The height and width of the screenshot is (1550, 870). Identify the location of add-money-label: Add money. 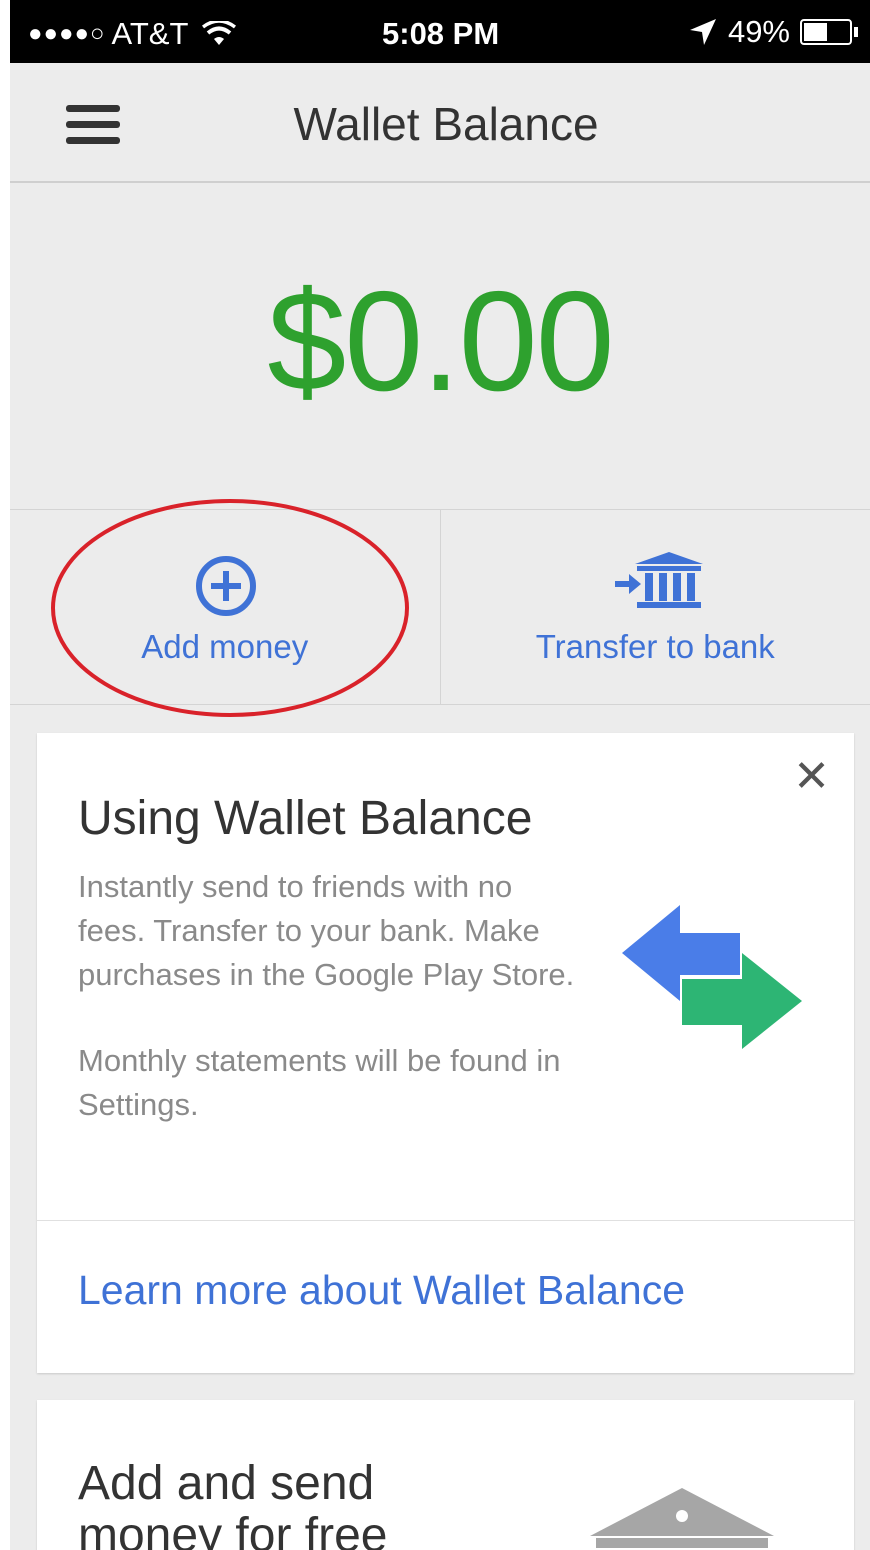
(225, 646).